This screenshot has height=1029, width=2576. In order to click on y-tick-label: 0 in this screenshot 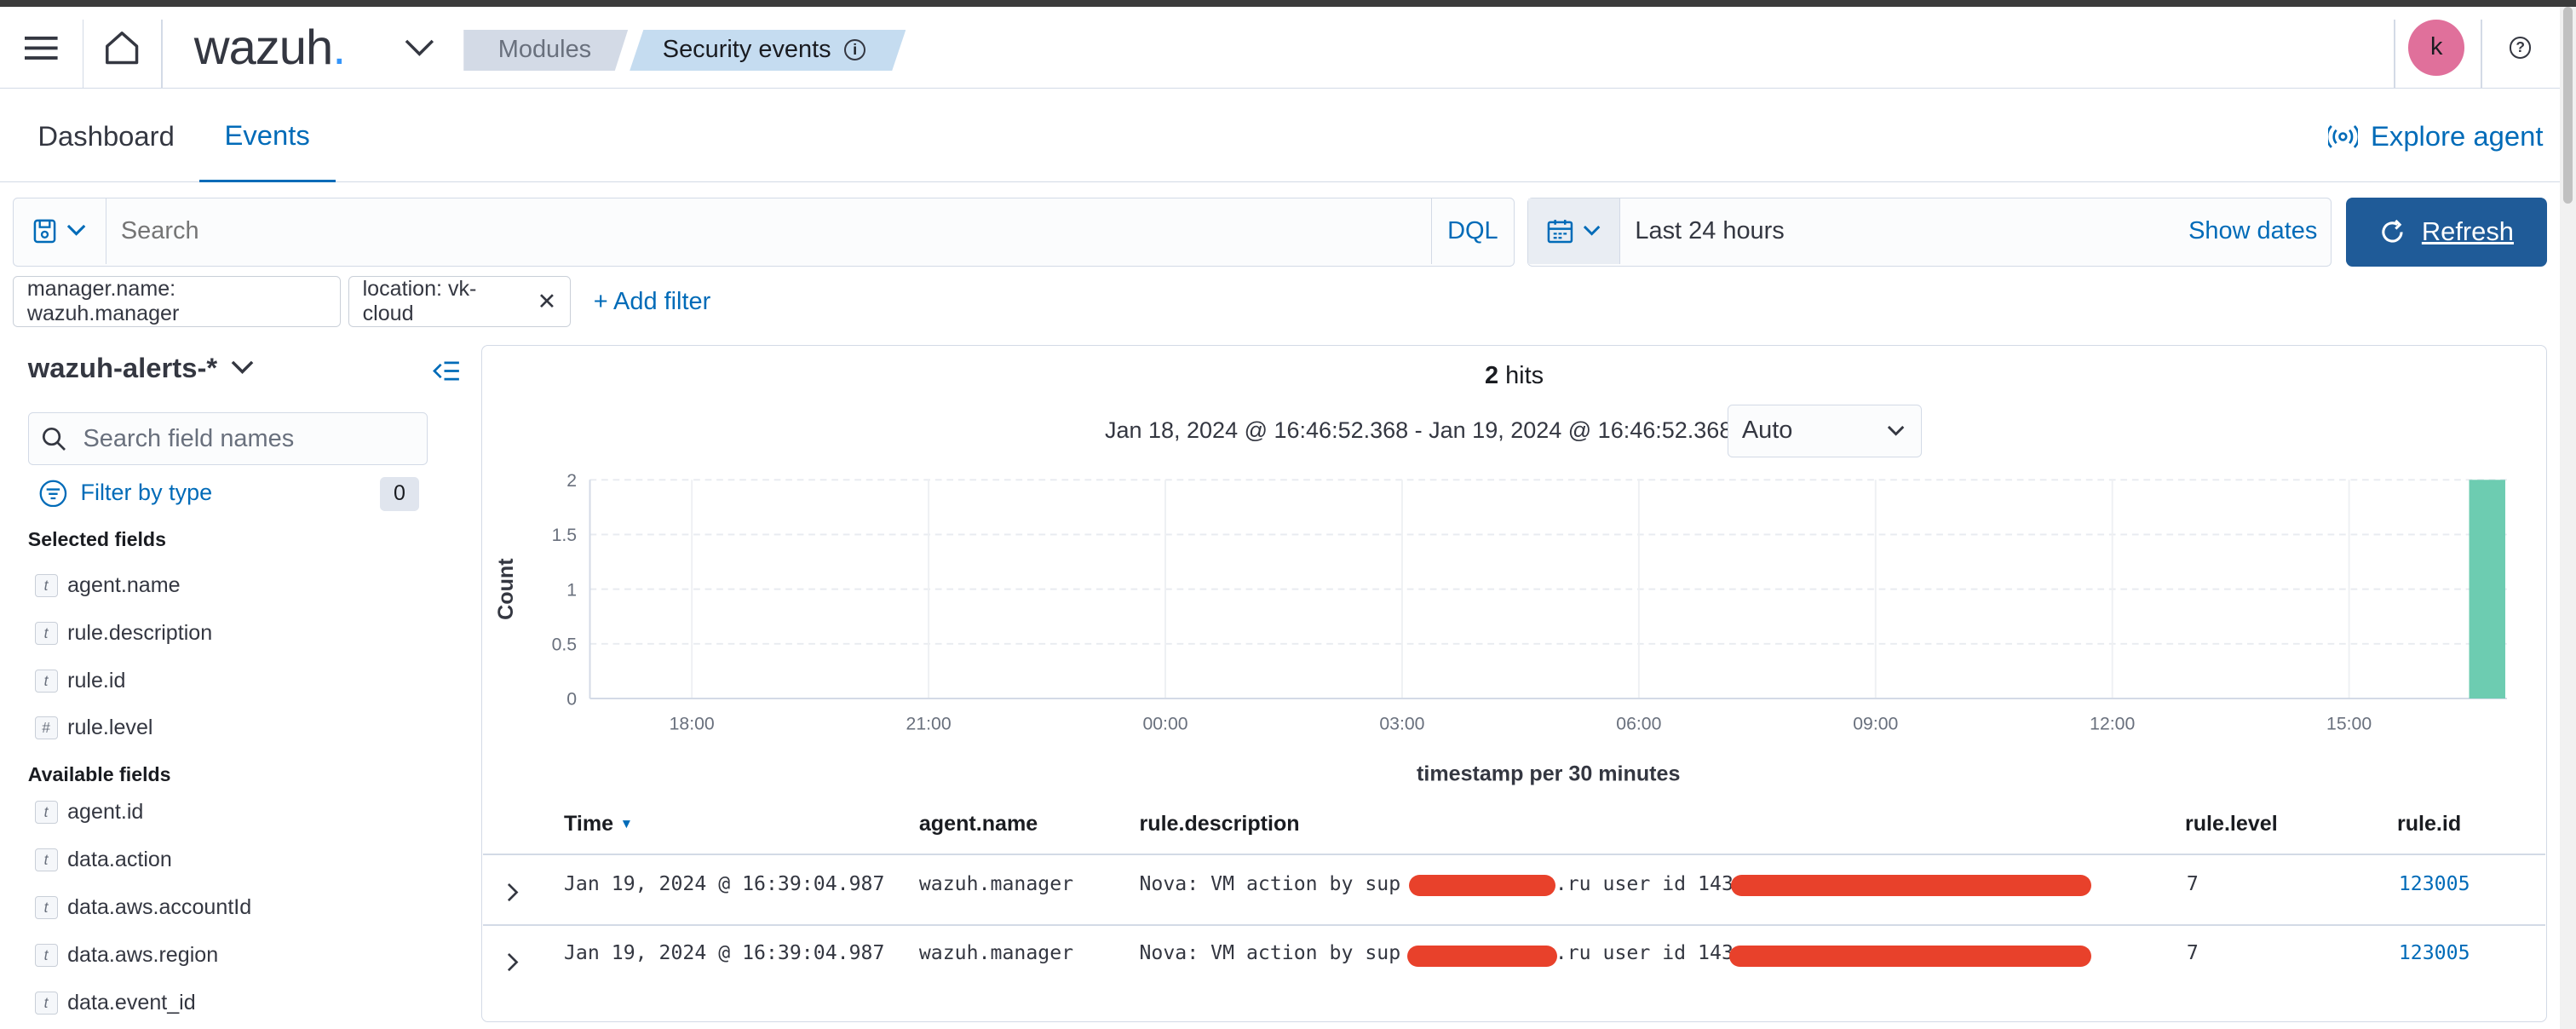, I will do `click(572, 700)`.